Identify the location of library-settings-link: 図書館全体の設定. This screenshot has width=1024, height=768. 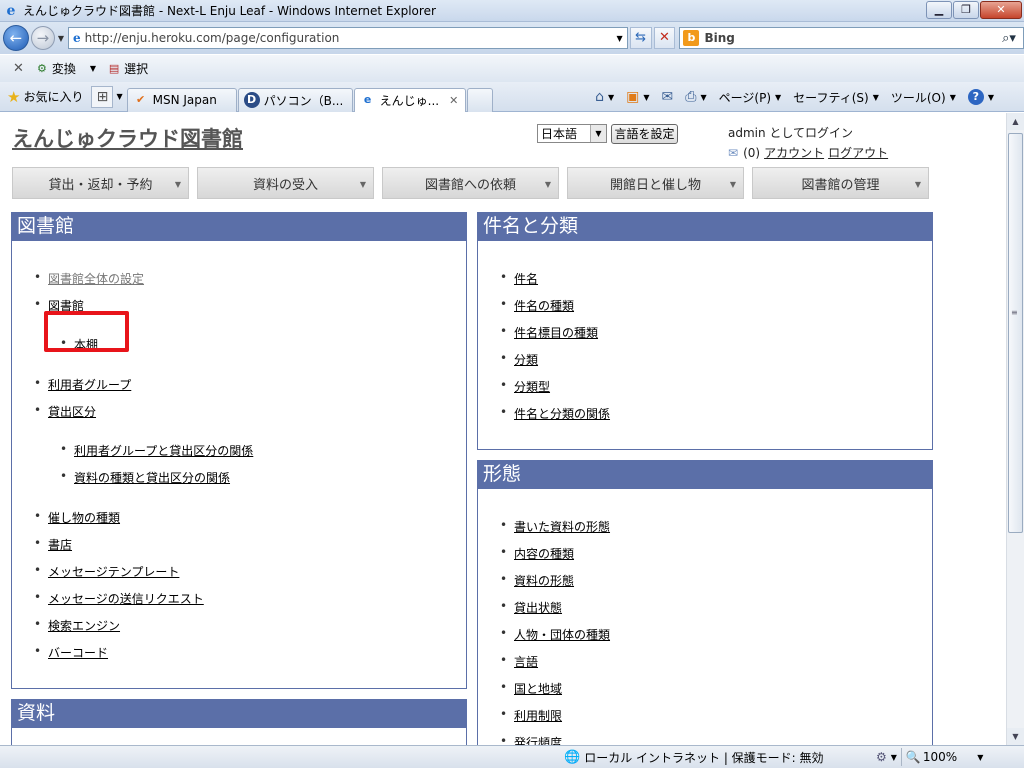
(96, 279).